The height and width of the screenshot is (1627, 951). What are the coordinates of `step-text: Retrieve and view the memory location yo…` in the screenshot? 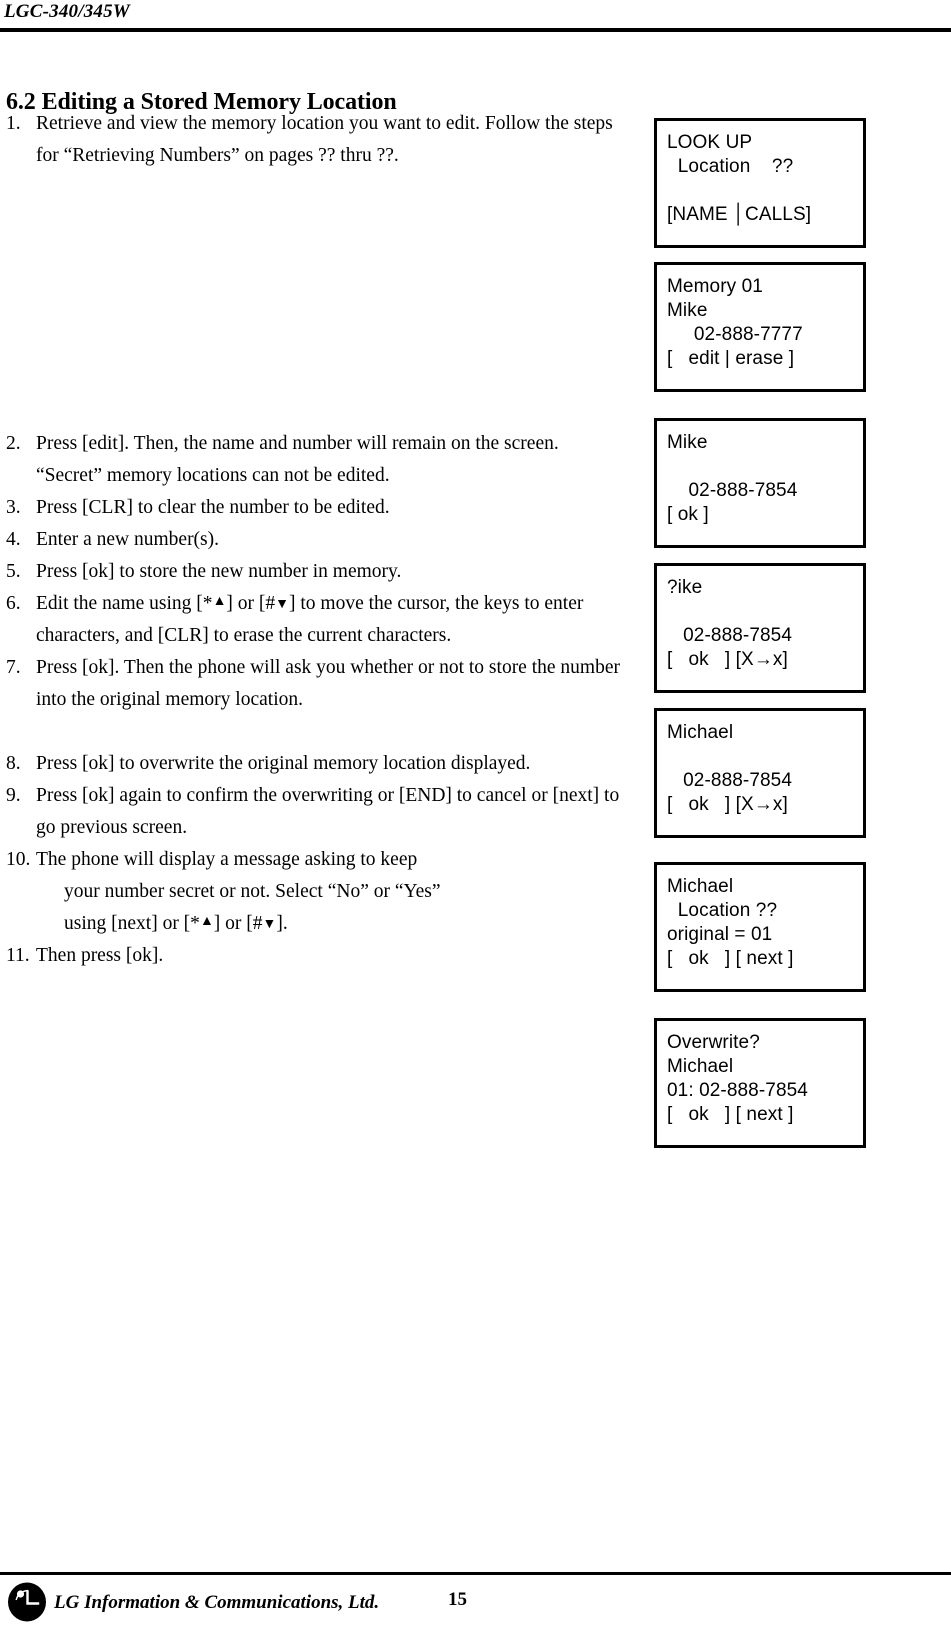 It's located at (324, 123).